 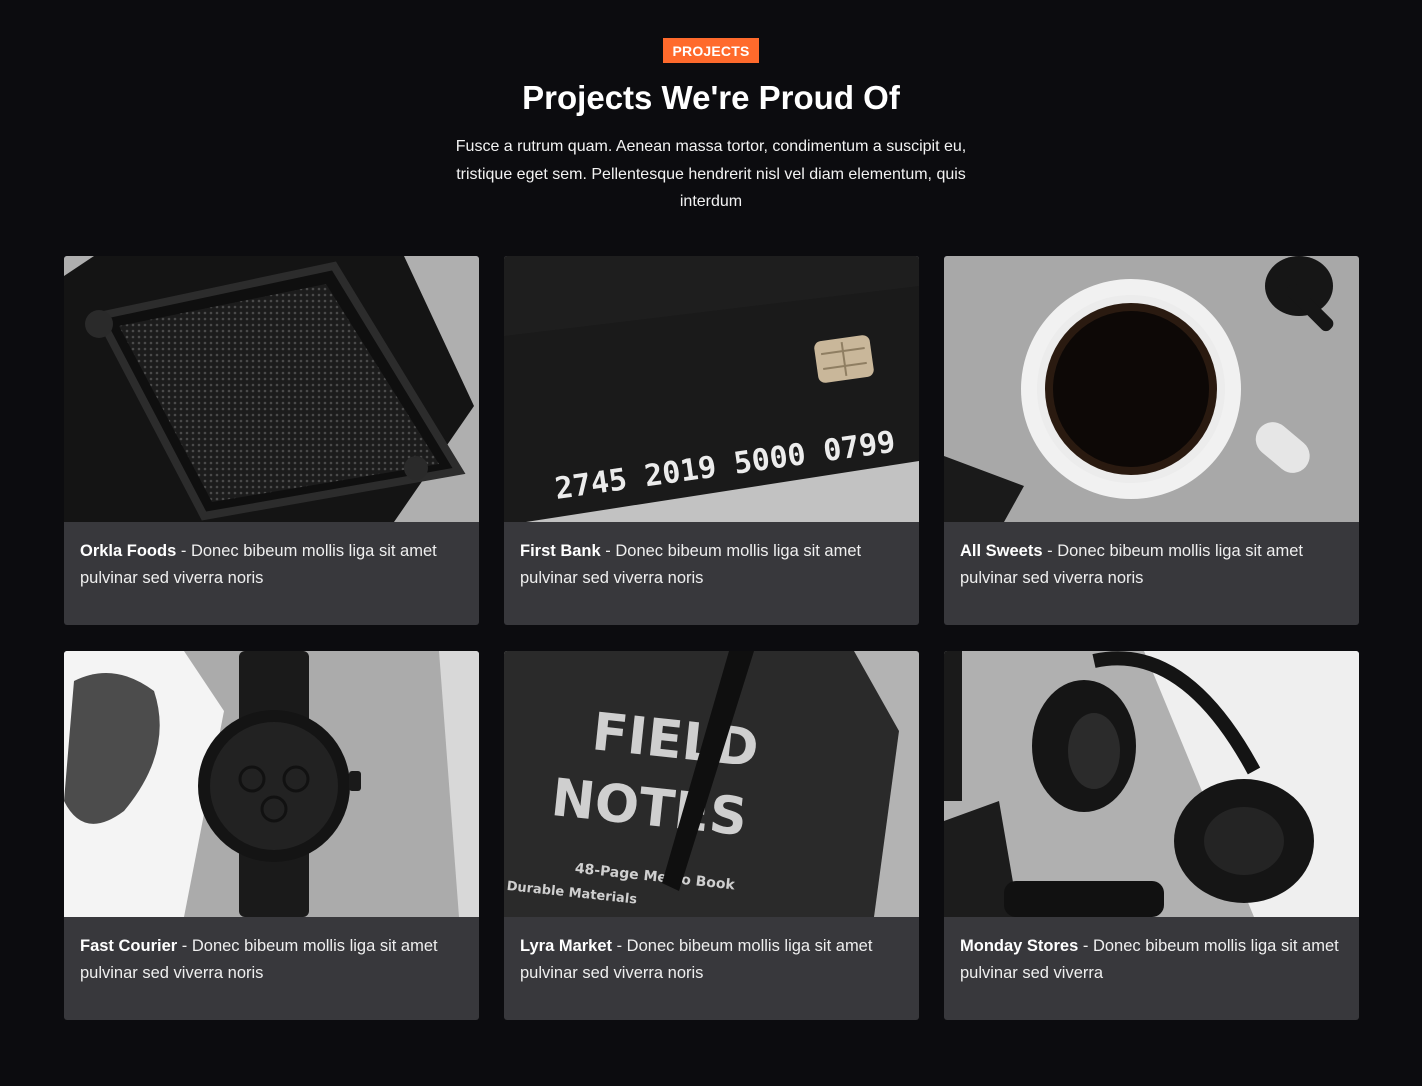 What do you see at coordinates (128, 946) in the screenshot?
I see `project-name: Fast Courier` at bounding box center [128, 946].